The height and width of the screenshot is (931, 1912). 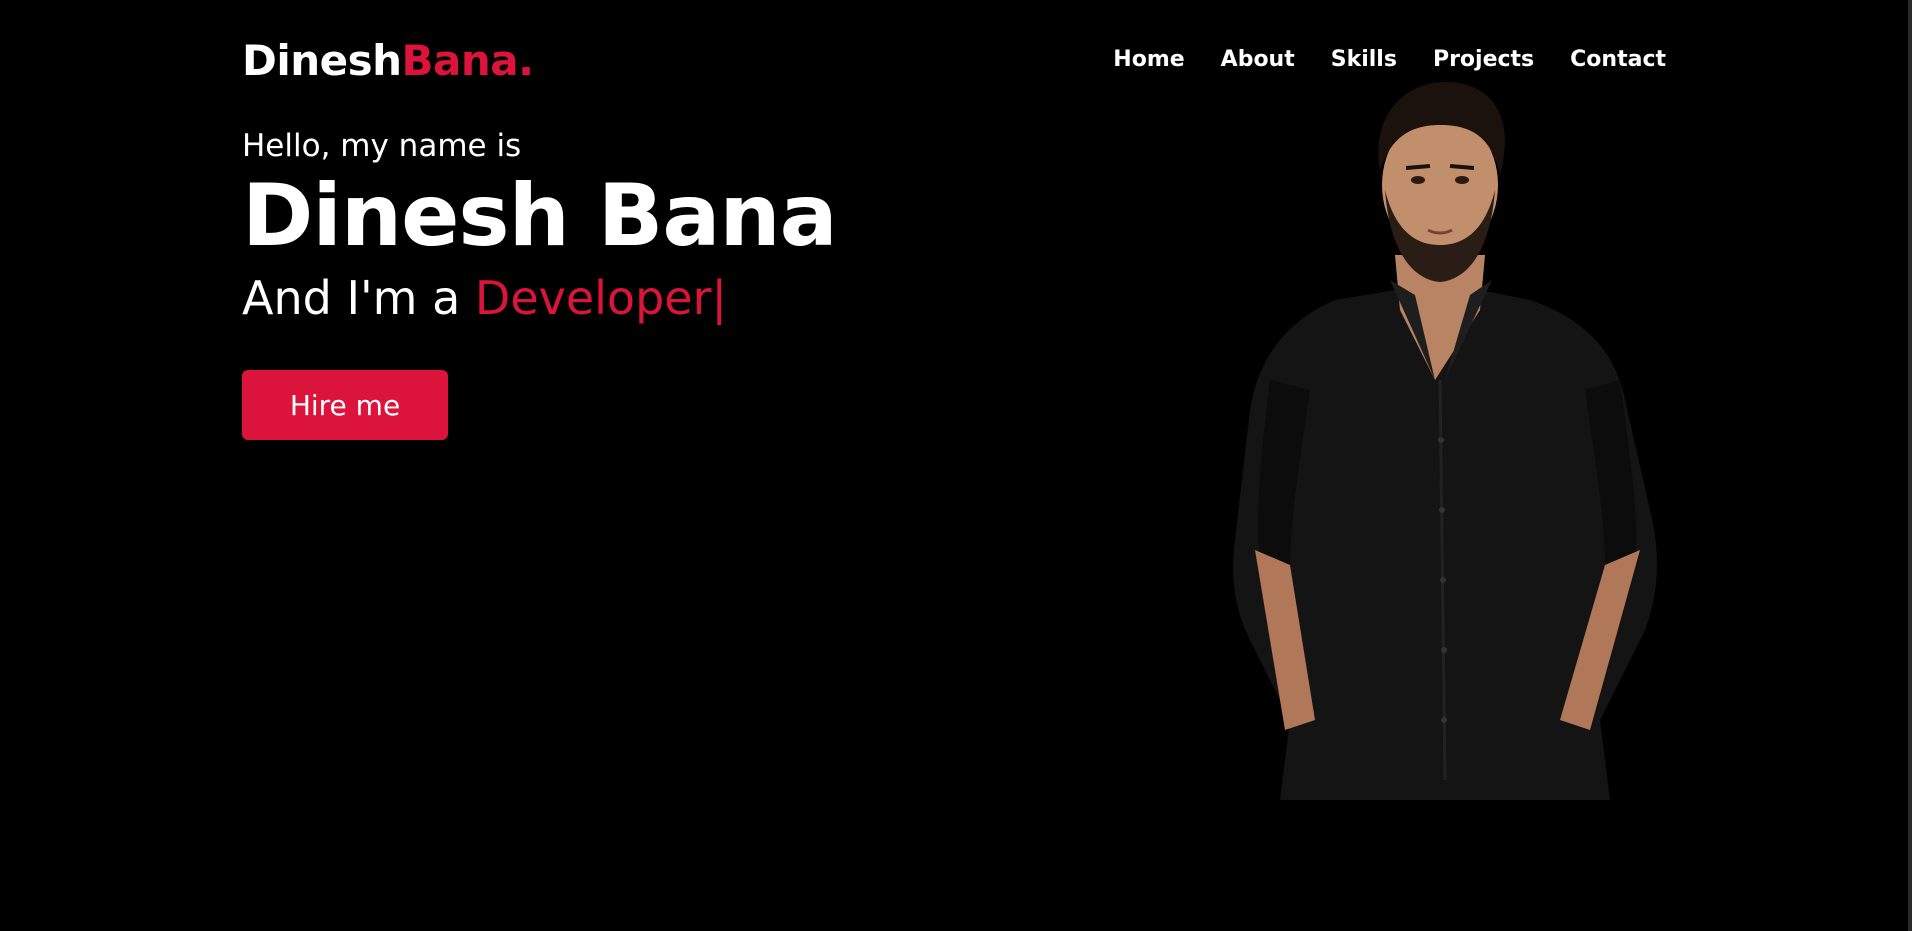 I want to click on logo-primary: Dinesh, so click(x=322, y=60).